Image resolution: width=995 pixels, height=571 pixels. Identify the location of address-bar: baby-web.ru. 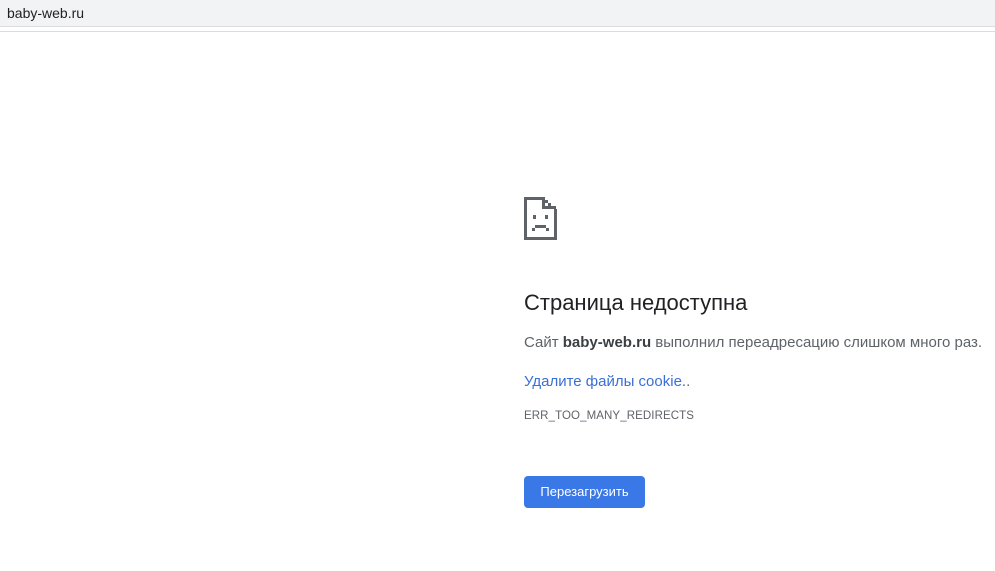
(497, 13).